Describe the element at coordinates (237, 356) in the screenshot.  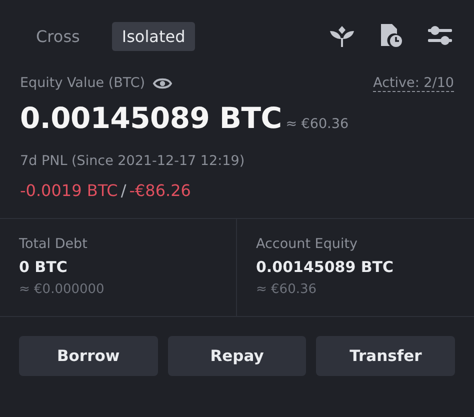
I see `action-button: Repay` at that location.